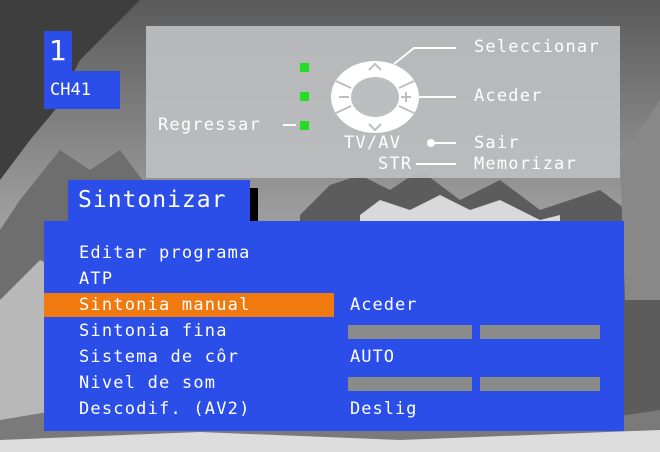  Describe the element at coordinates (373, 143) in the screenshot. I see `help-tvav-label: TV/AV` at that location.